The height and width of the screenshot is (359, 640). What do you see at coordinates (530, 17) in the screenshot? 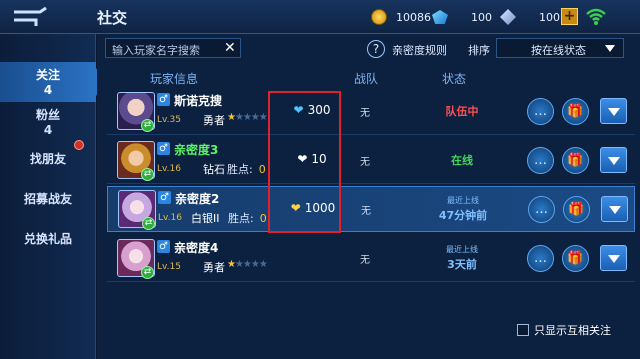
I see `voucher-currency: 100` at bounding box center [530, 17].